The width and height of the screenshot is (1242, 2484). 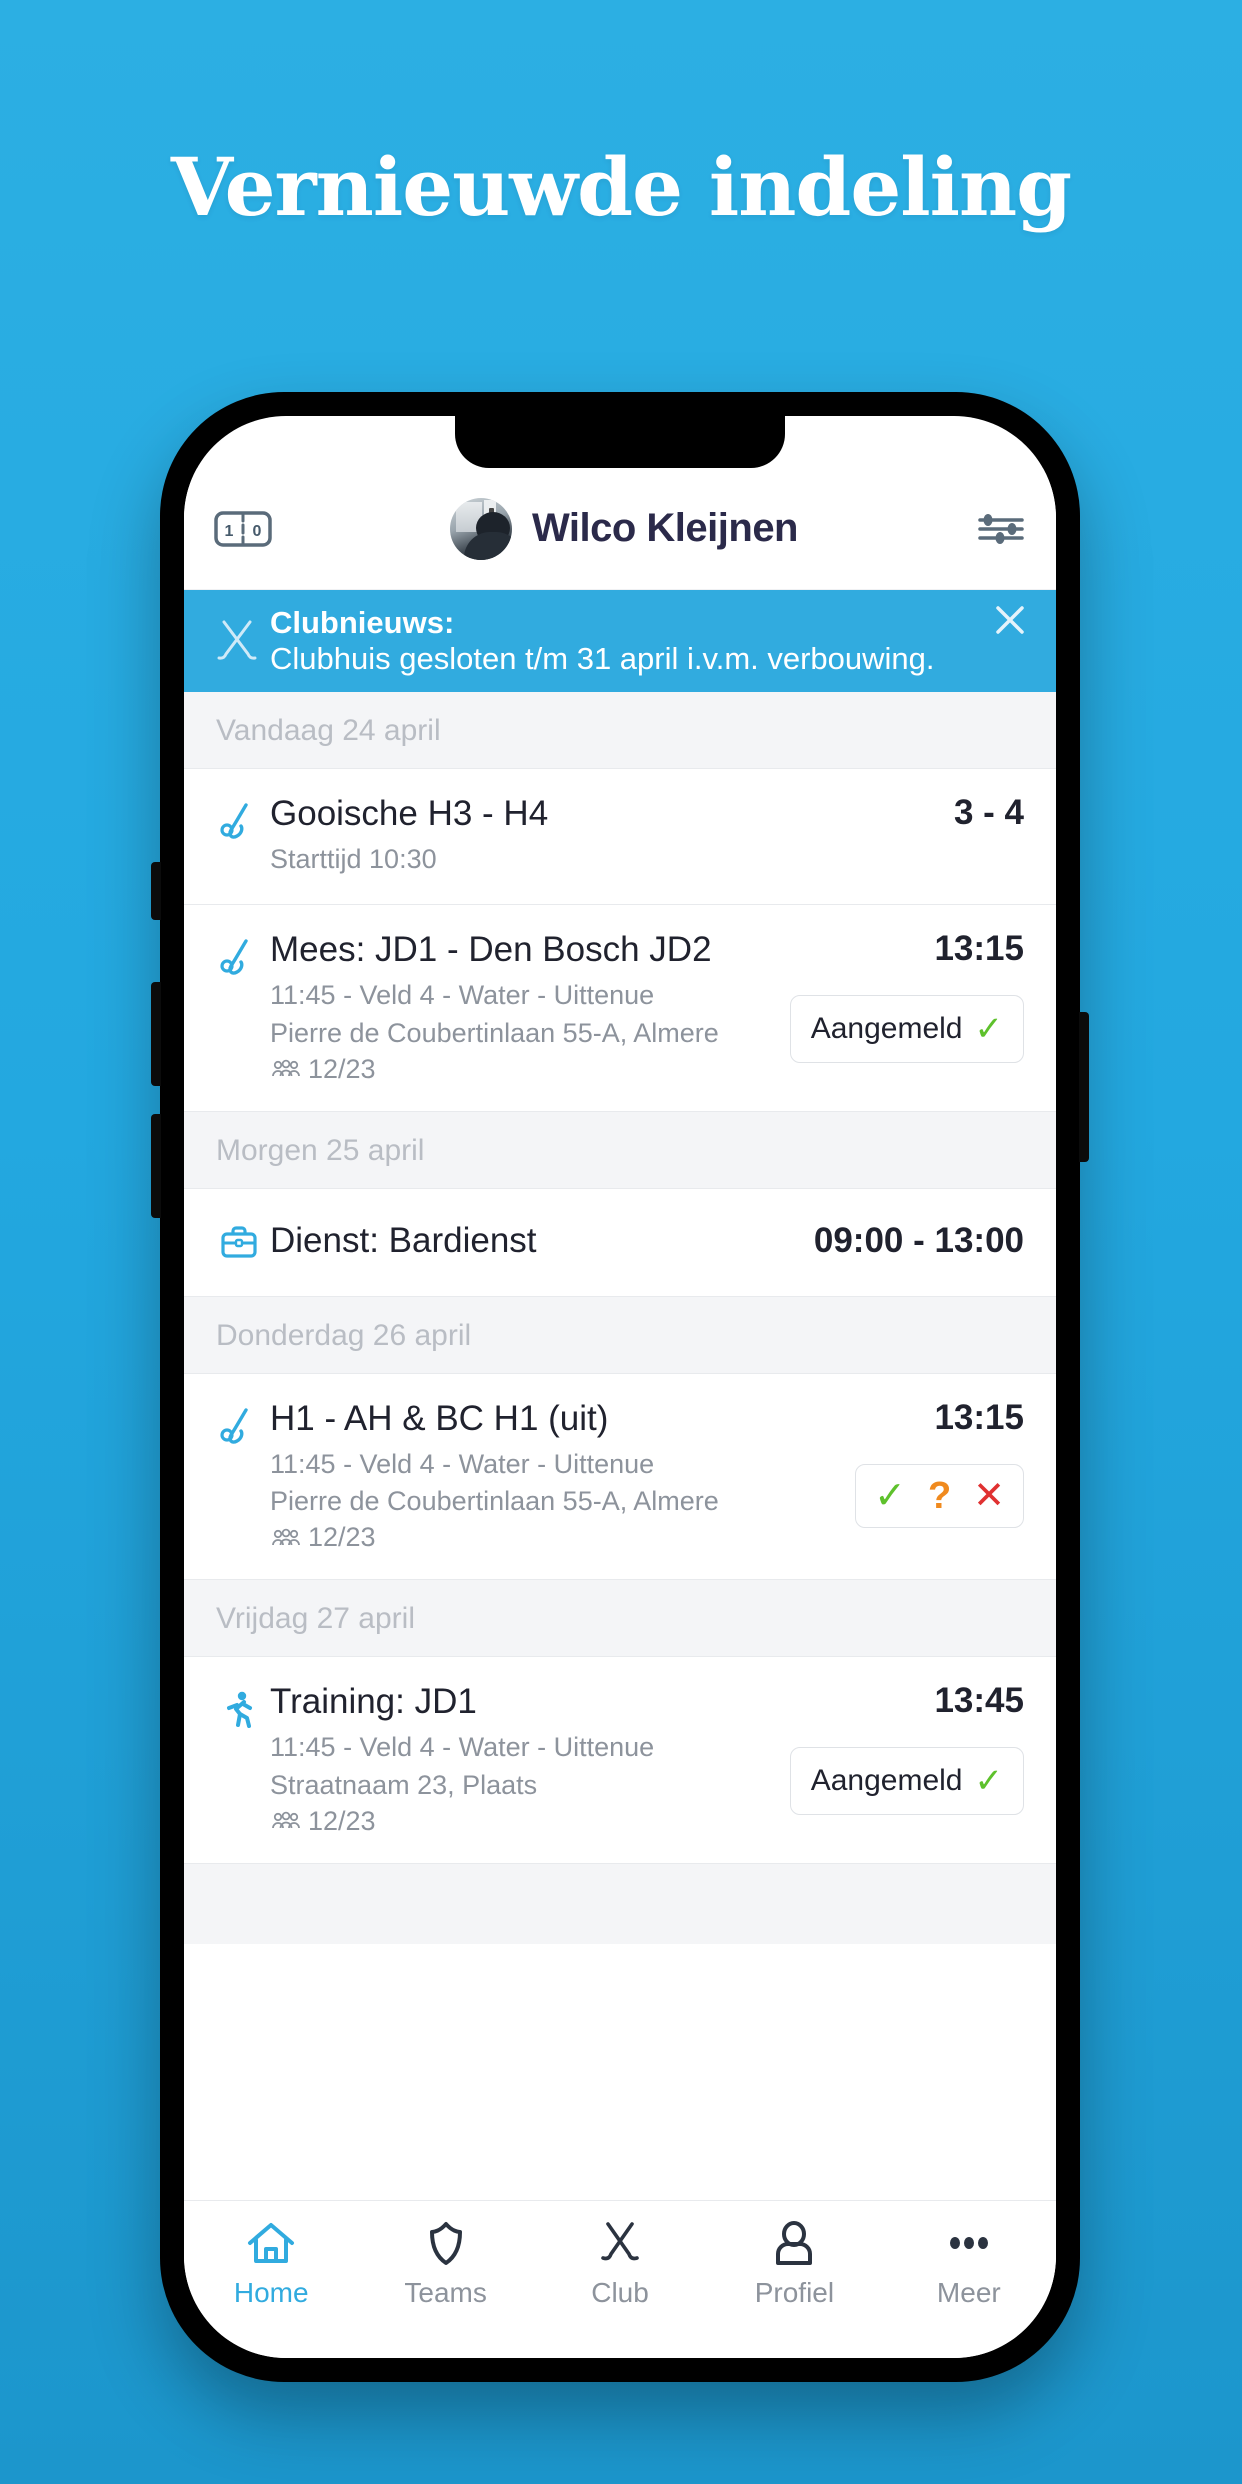 I want to click on rsvp-no-icon: ✕, so click(x=989, y=1496).